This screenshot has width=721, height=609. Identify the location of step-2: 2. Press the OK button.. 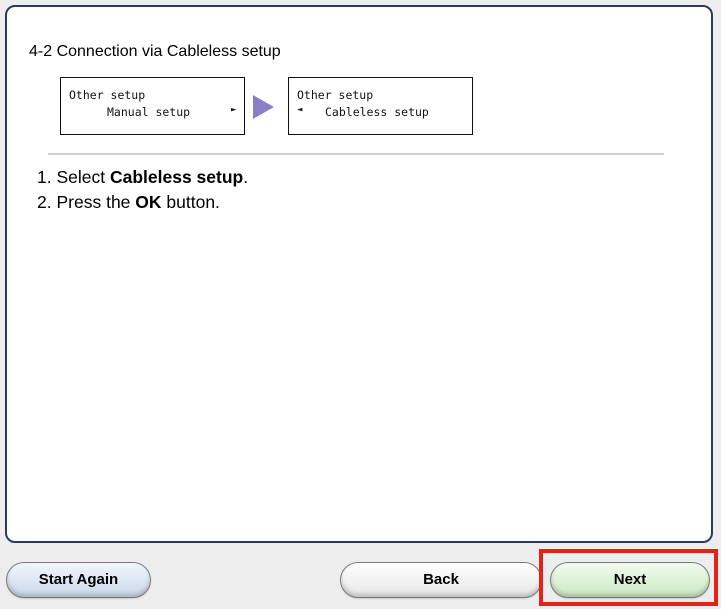
(142, 202).